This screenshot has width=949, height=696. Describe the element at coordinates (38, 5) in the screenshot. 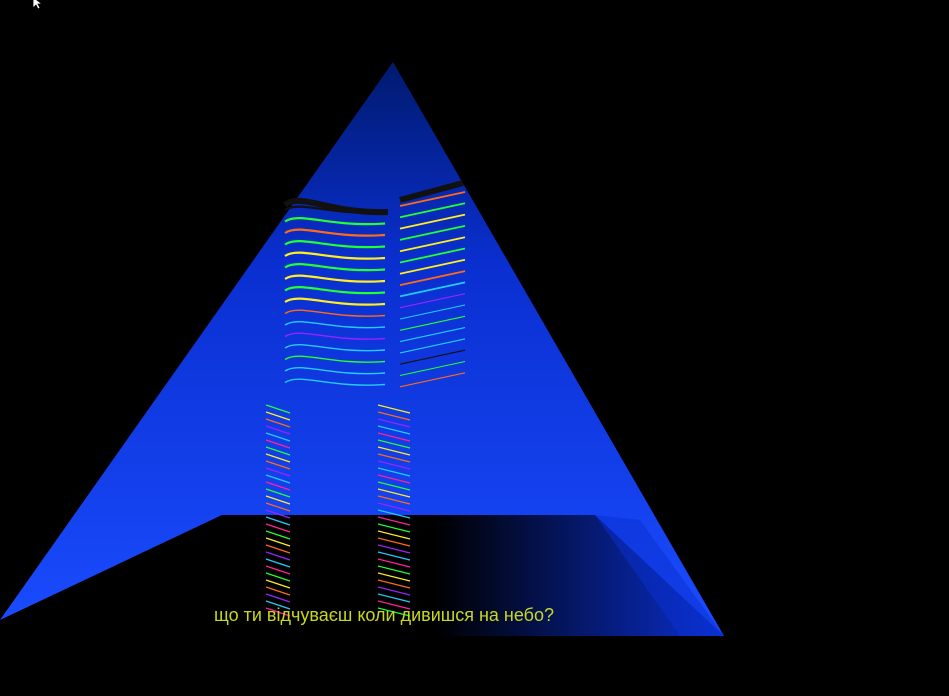

I see `arrow-cursor-icon` at that location.